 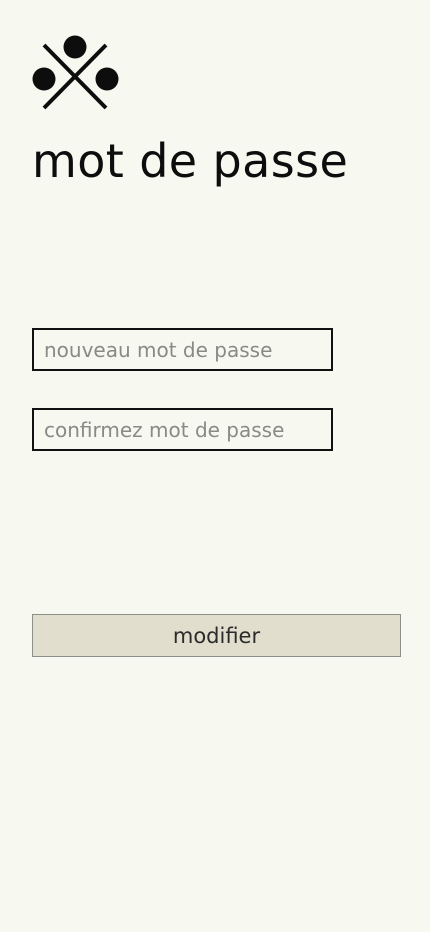 What do you see at coordinates (182, 349) in the screenshot?
I see `new-password-input` at bounding box center [182, 349].